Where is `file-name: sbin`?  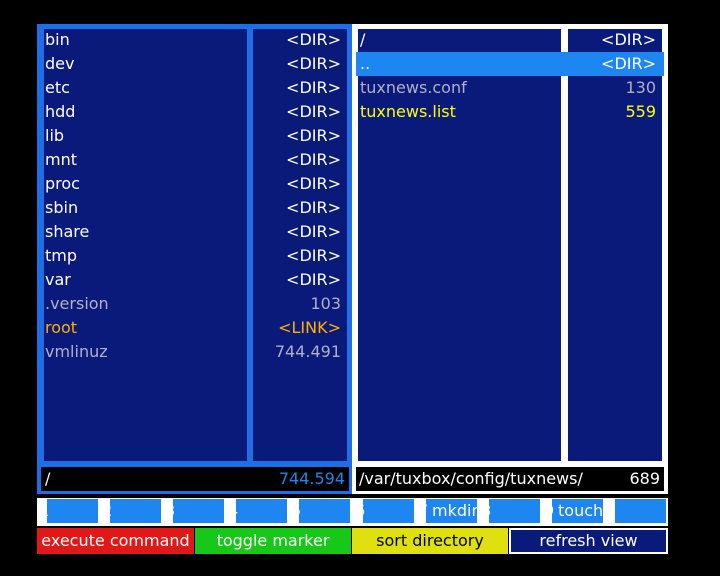 file-name: sbin is located at coordinates (62, 207).